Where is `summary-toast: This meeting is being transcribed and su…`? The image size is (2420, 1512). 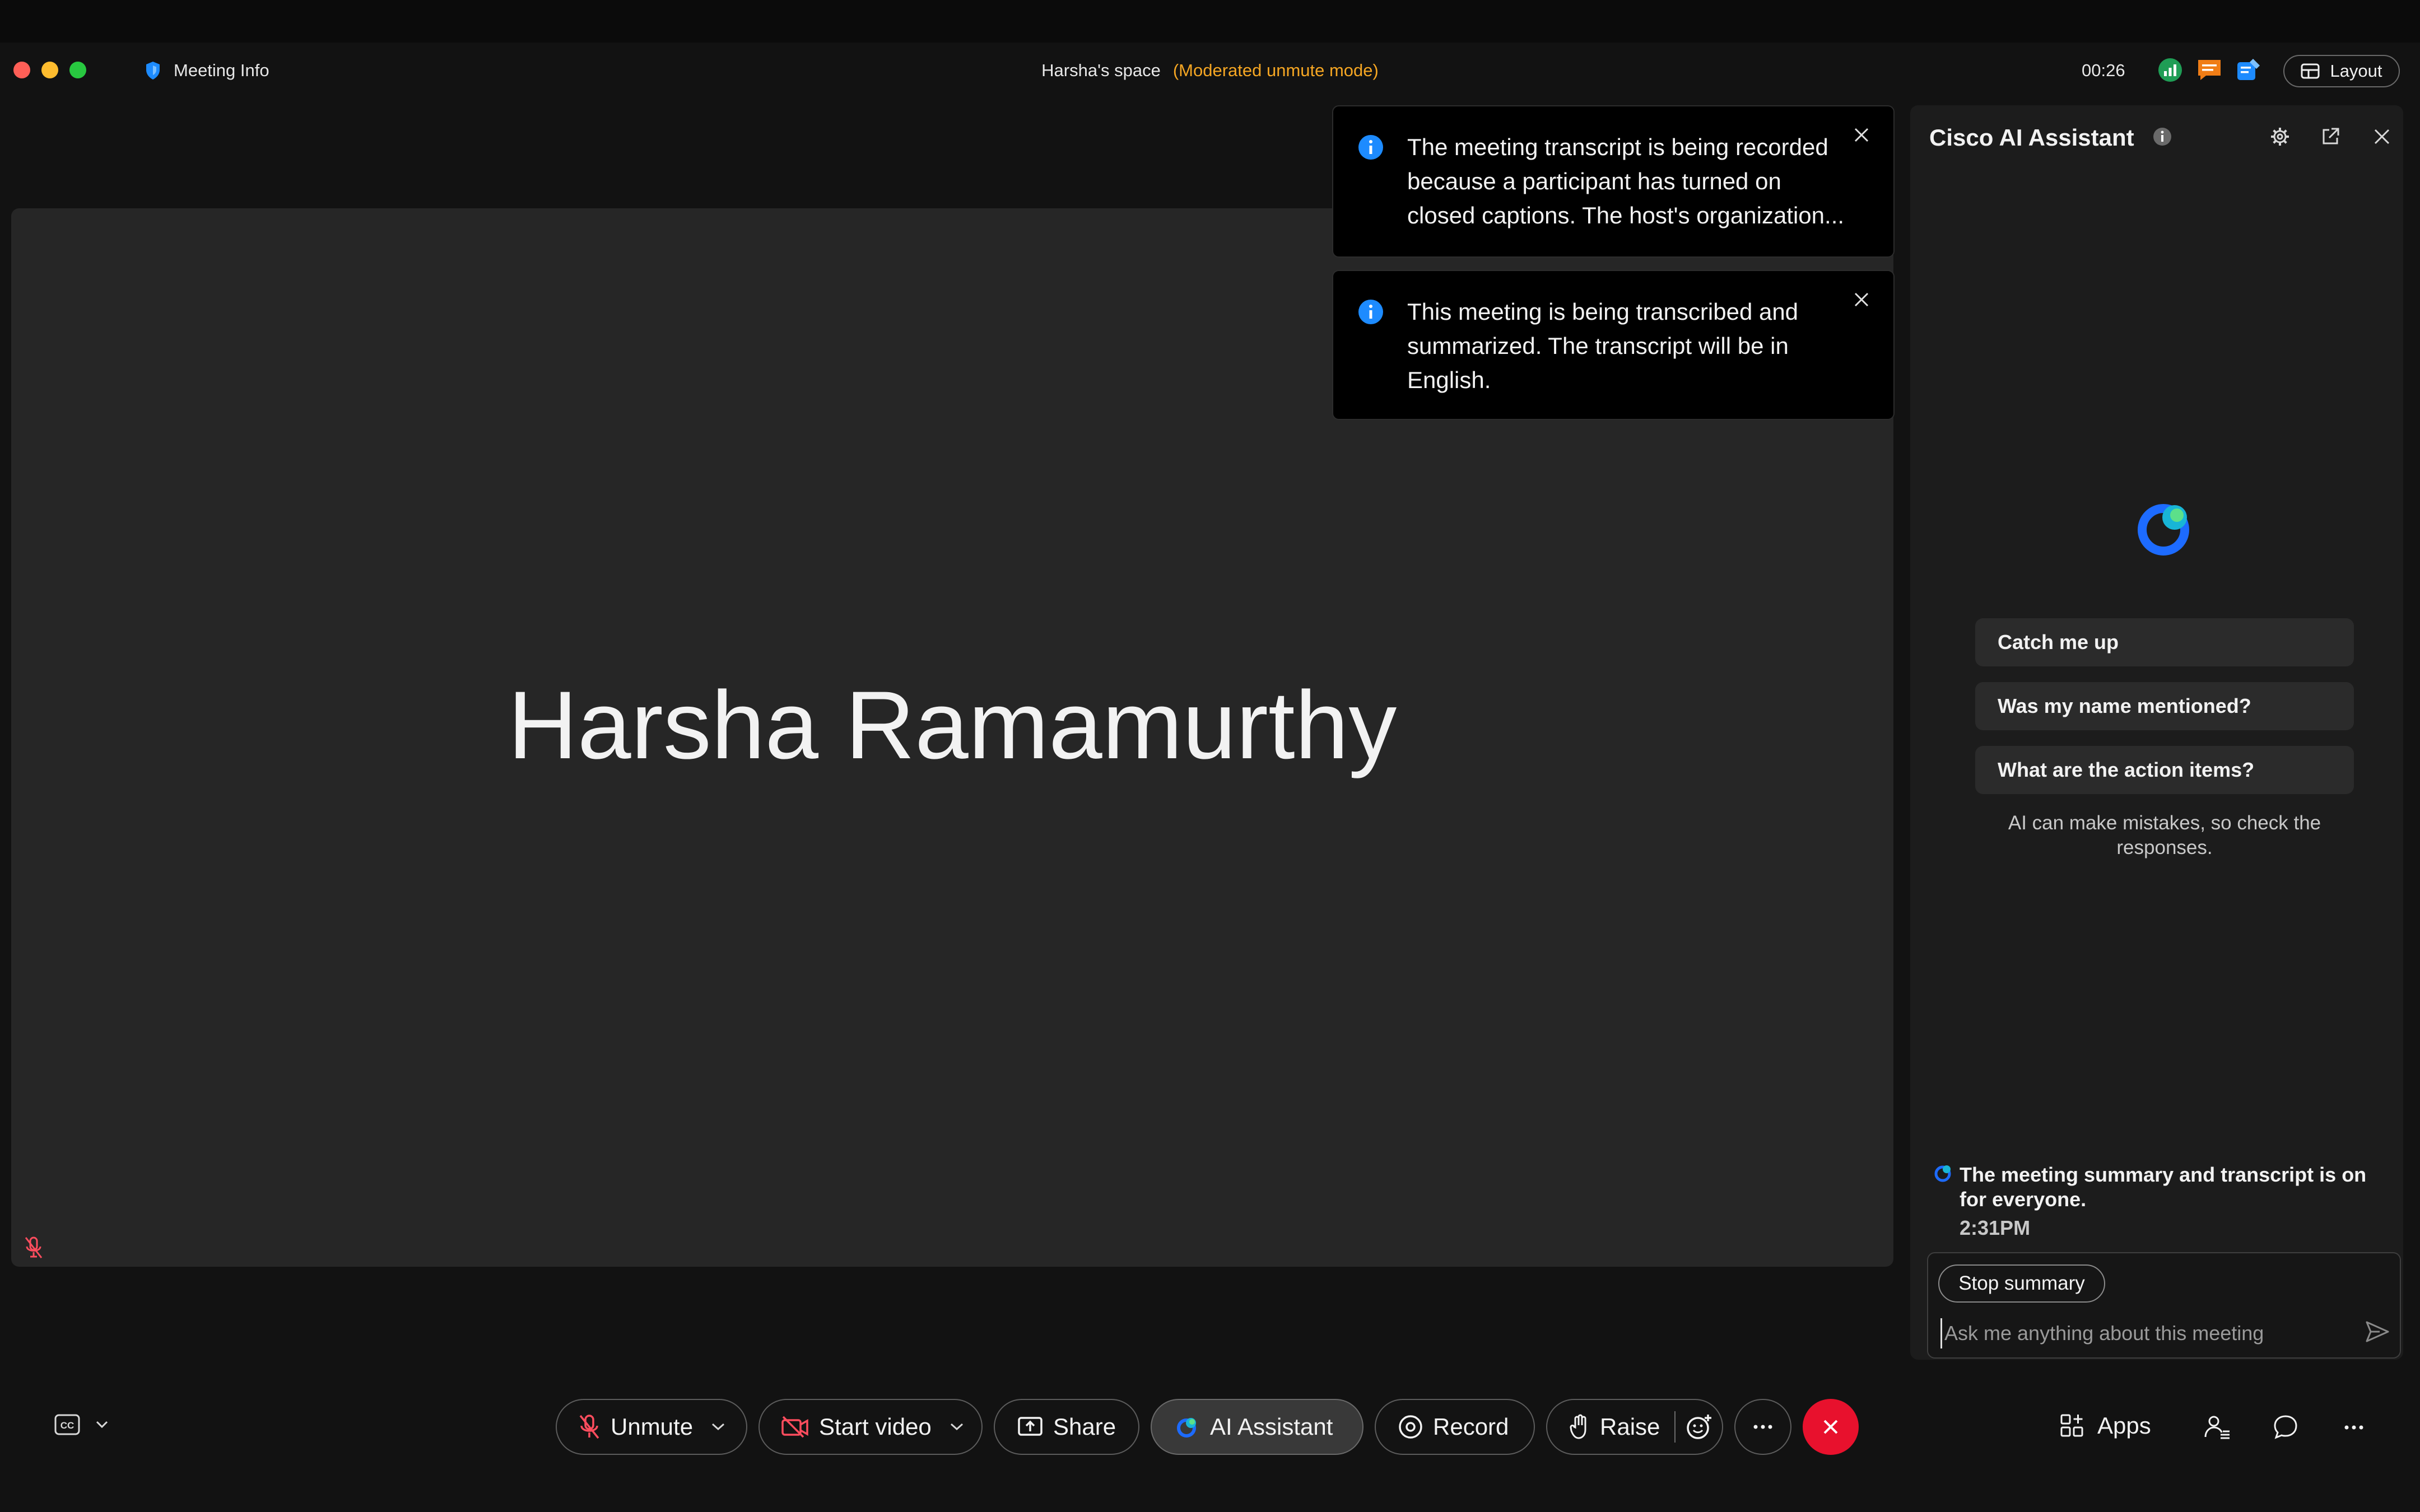 summary-toast: This meeting is being transcribed and su… is located at coordinates (1614, 345).